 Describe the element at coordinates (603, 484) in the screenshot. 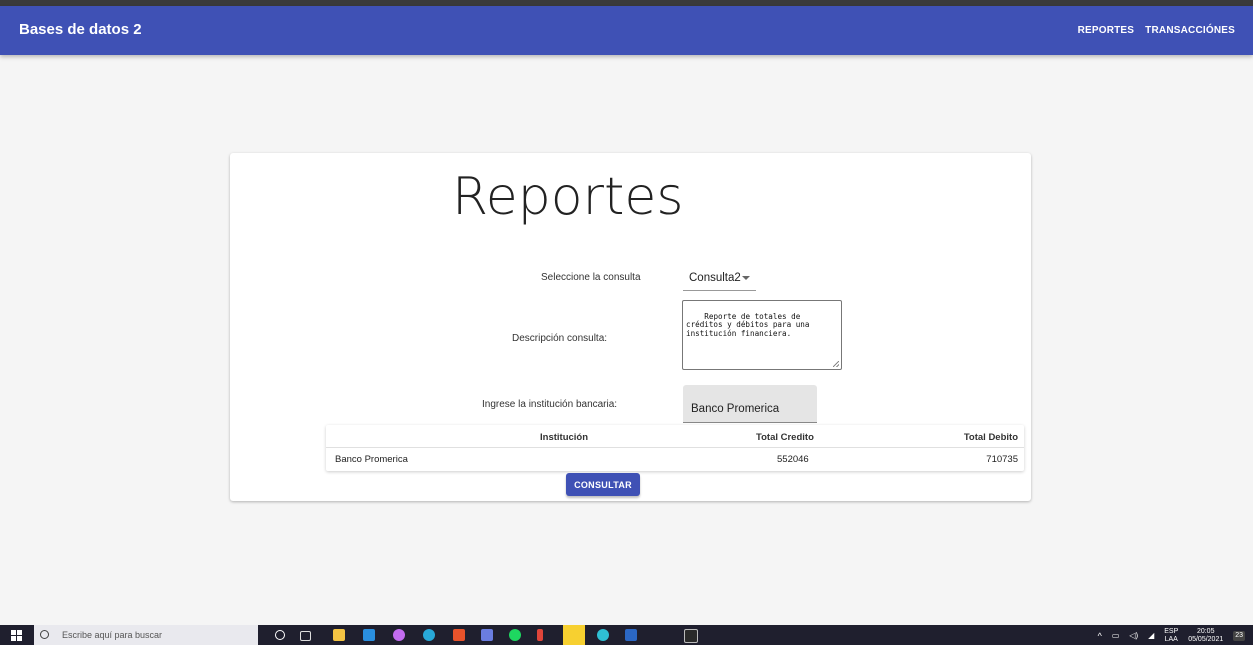

I see `consult-button: CONSULTAR` at that location.